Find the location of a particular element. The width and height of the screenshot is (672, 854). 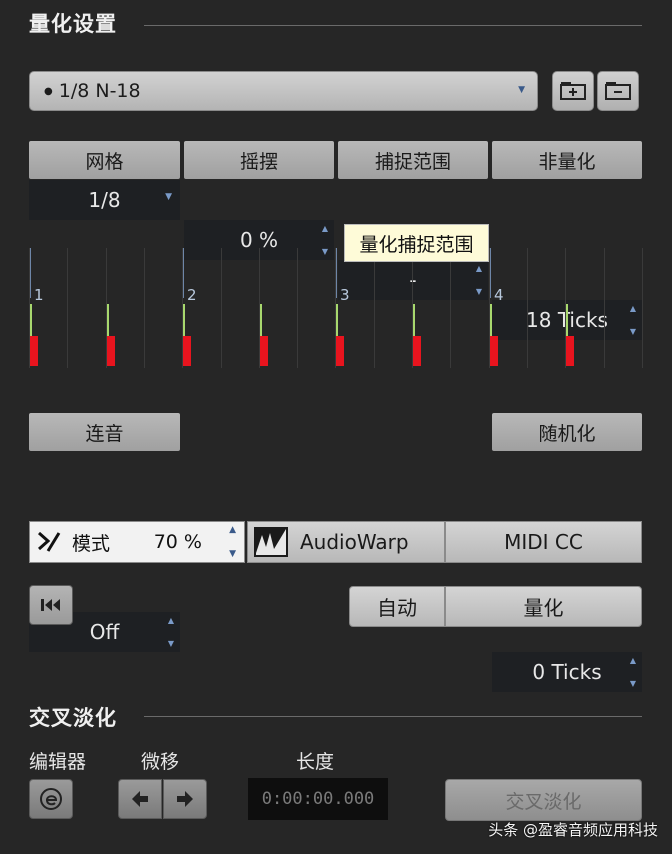

remove-preset-button is located at coordinates (618, 91).